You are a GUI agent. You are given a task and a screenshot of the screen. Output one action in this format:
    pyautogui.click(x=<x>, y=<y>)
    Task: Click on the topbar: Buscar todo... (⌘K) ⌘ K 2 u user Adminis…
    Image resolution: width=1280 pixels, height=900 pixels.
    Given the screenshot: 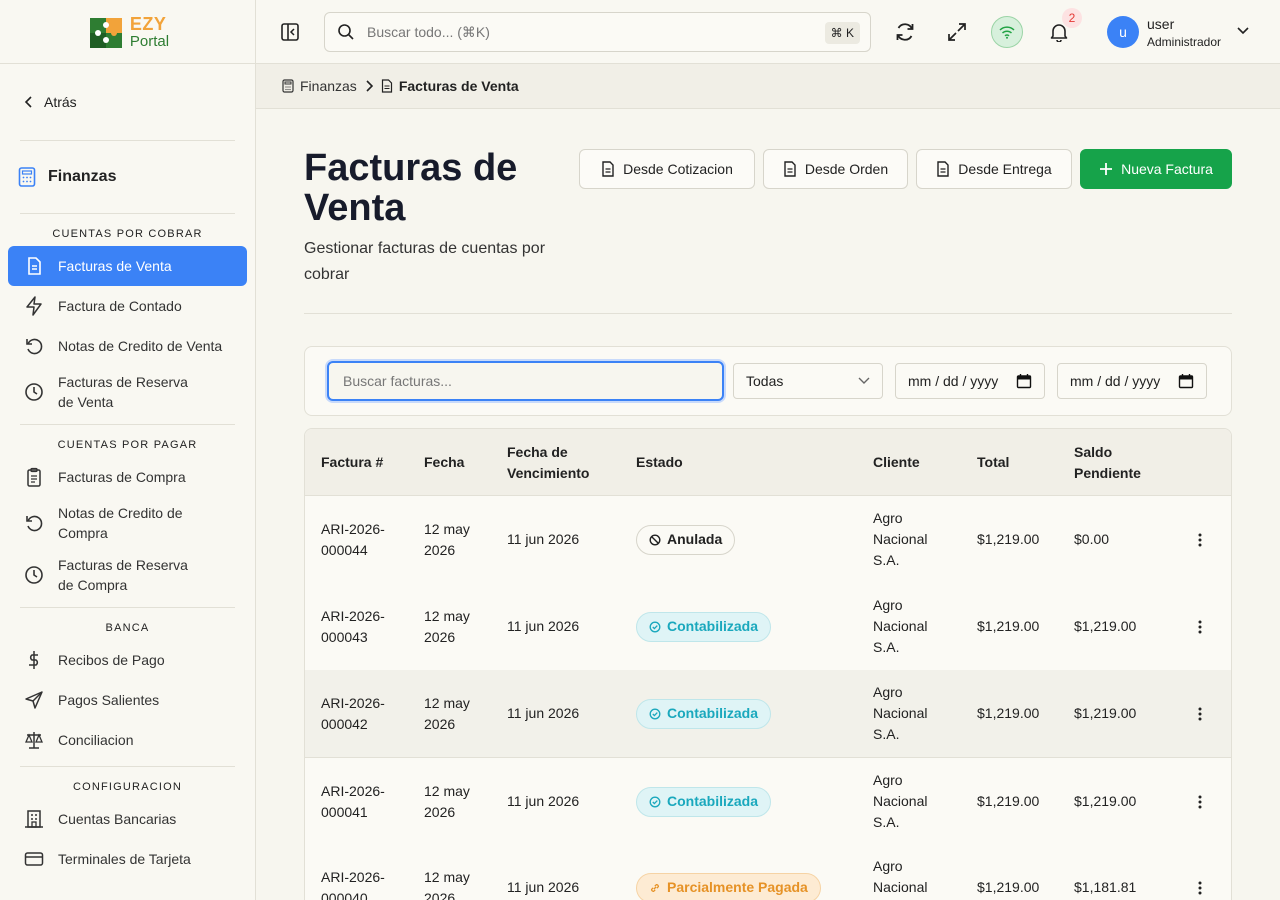 What is the action you would take?
    pyautogui.click(x=768, y=32)
    